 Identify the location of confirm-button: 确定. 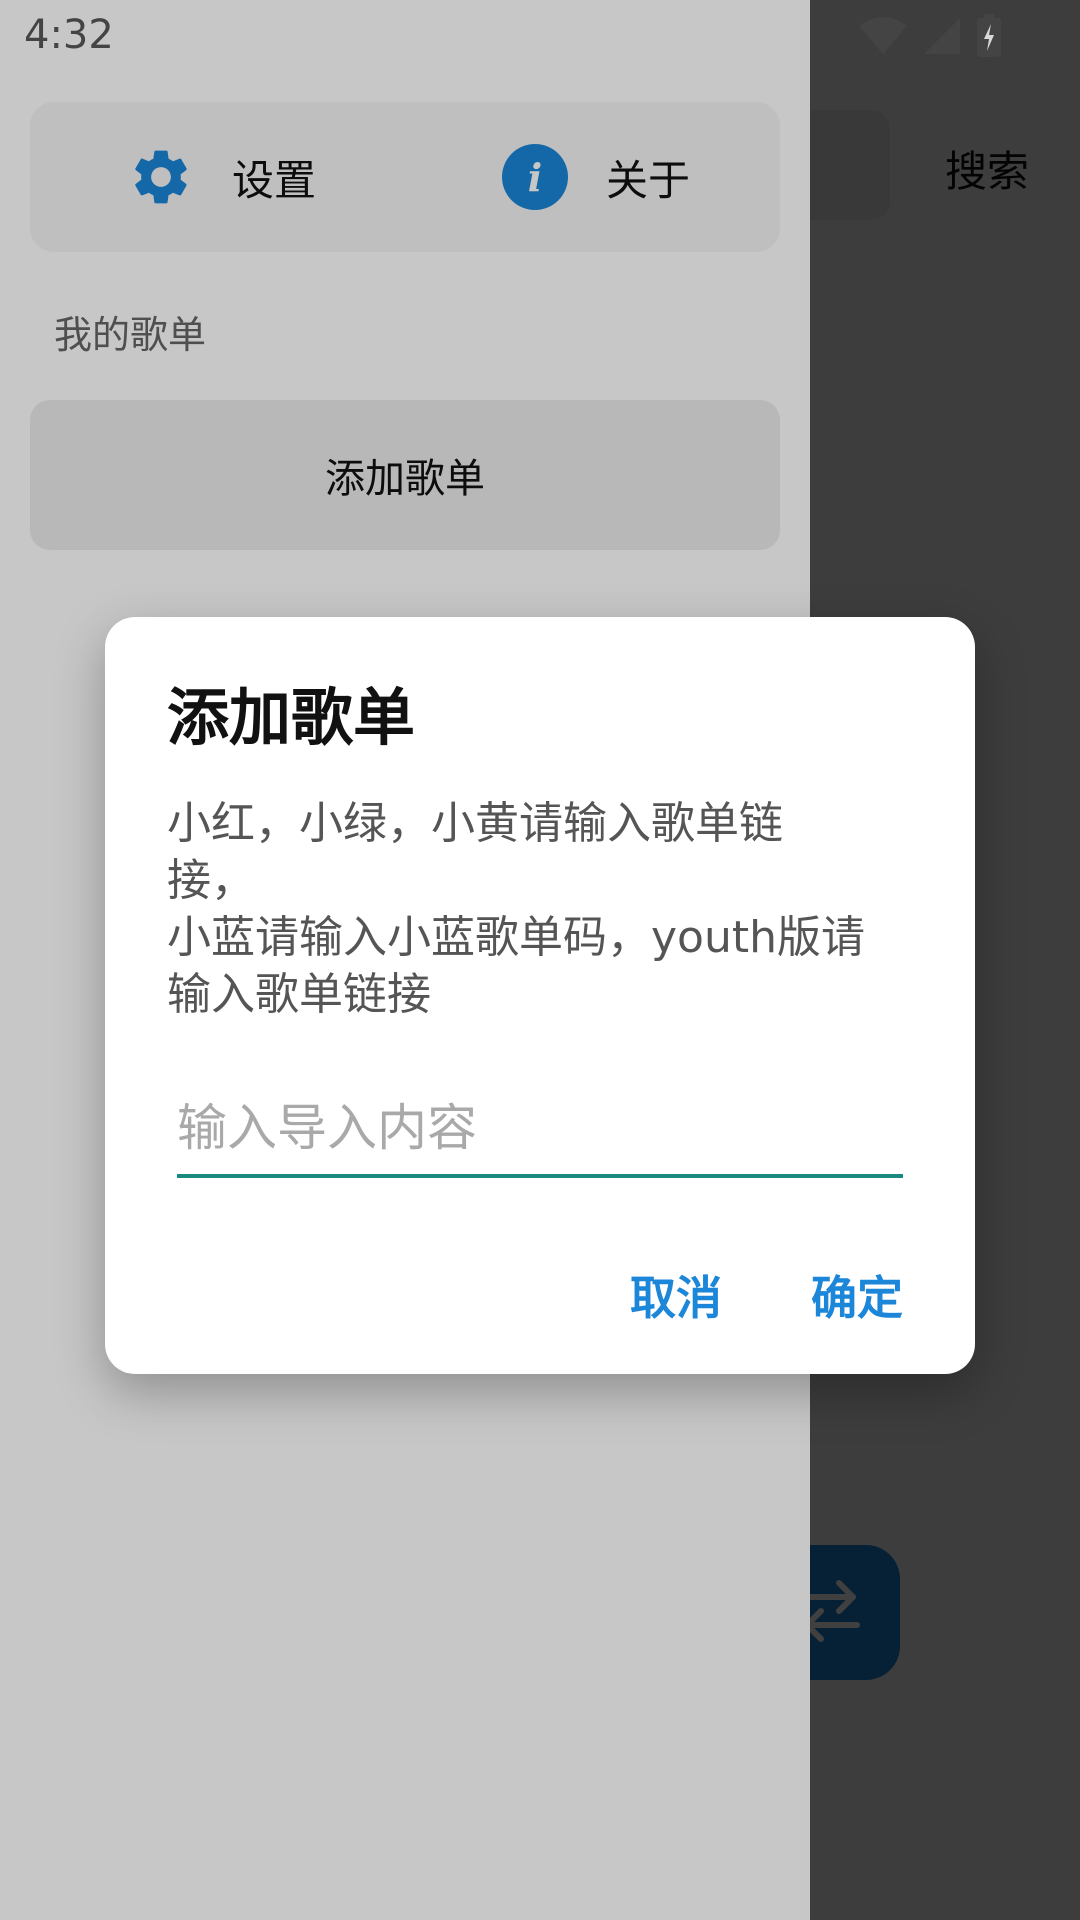
(857, 1295).